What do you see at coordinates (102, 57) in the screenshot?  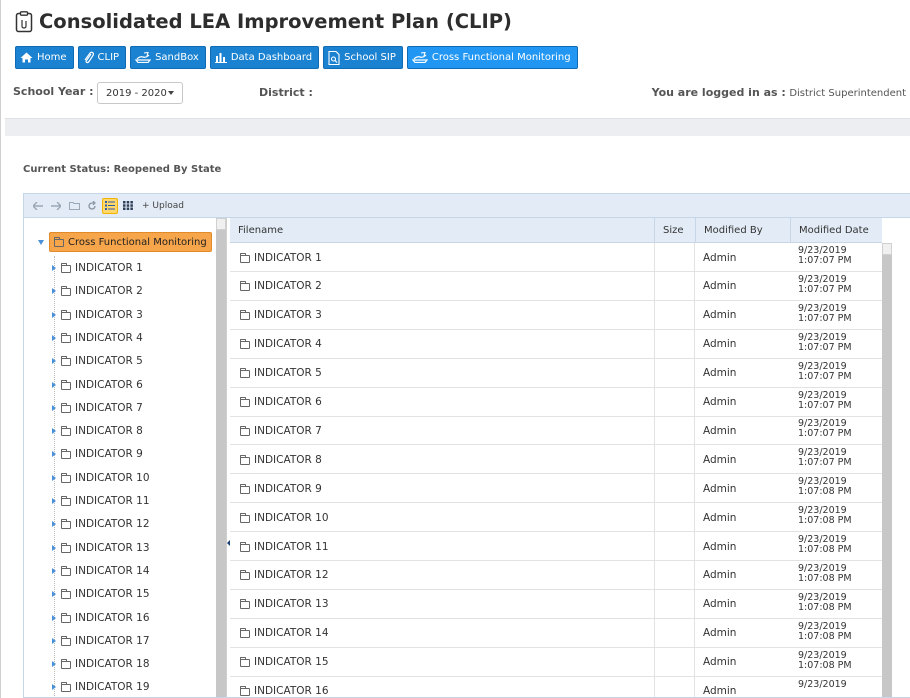 I see `nav-button-clip: CLIP` at bounding box center [102, 57].